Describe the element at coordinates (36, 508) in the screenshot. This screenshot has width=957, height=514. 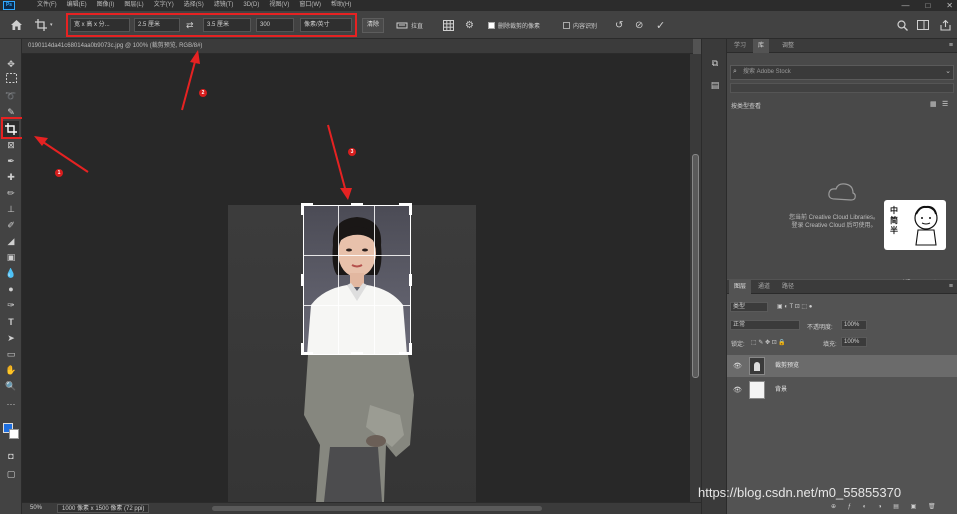
I see `zoom-level: 50%` at that location.